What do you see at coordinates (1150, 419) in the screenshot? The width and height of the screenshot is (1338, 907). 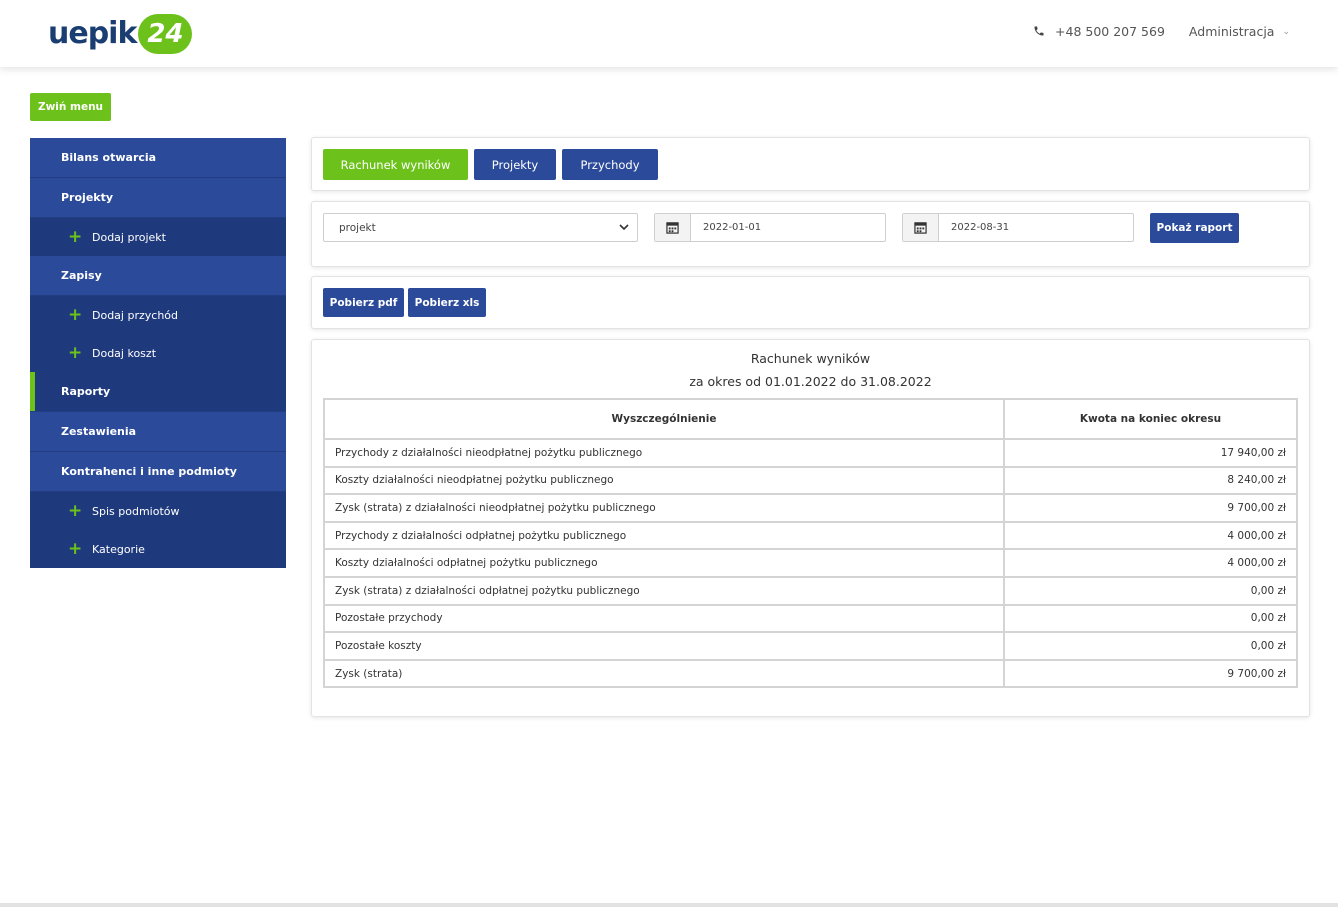 I see `column-header: Kwota na koniec okresu` at bounding box center [1150, 419].